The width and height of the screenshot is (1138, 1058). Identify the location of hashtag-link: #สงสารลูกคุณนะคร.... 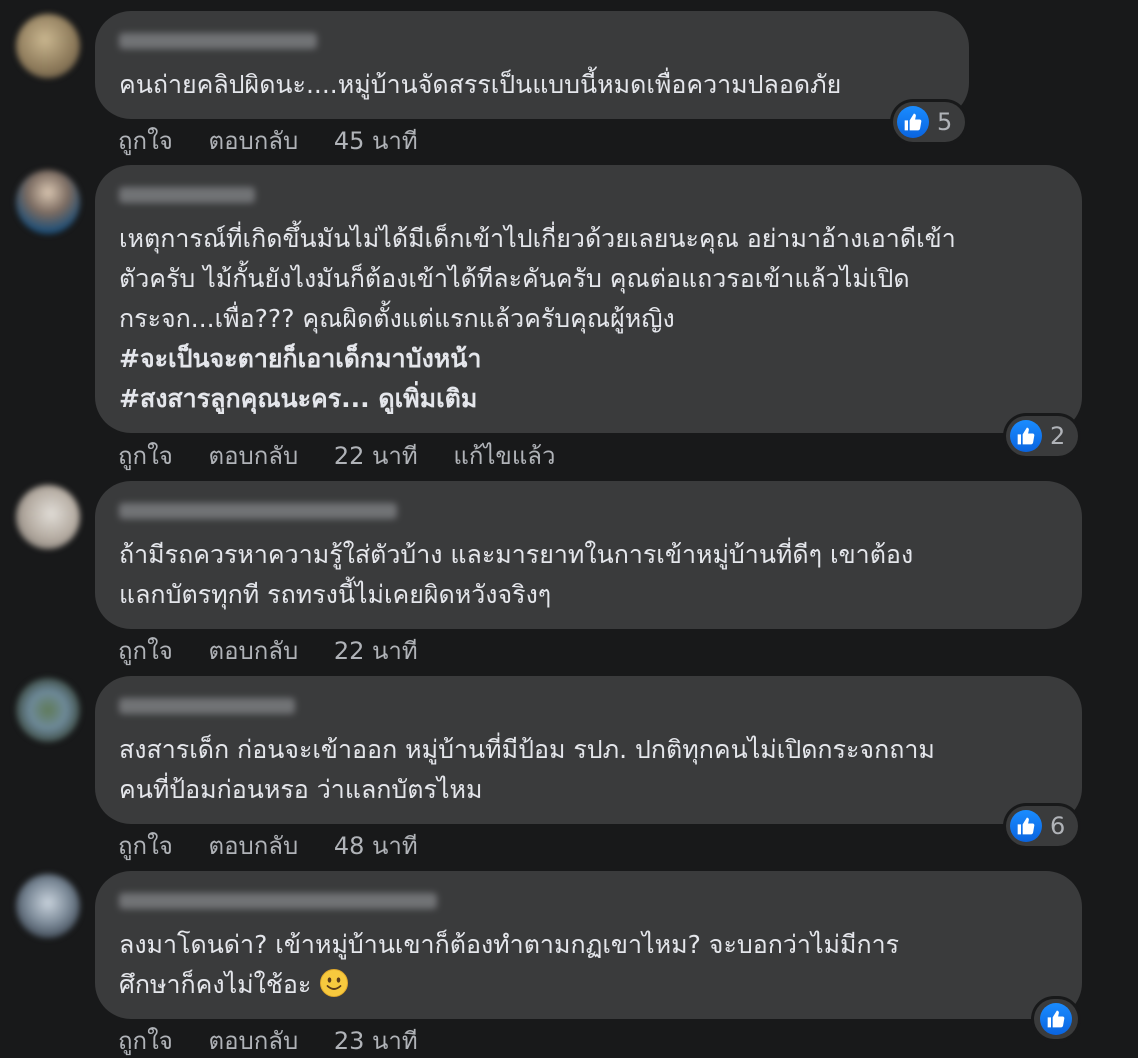
(244, 398).